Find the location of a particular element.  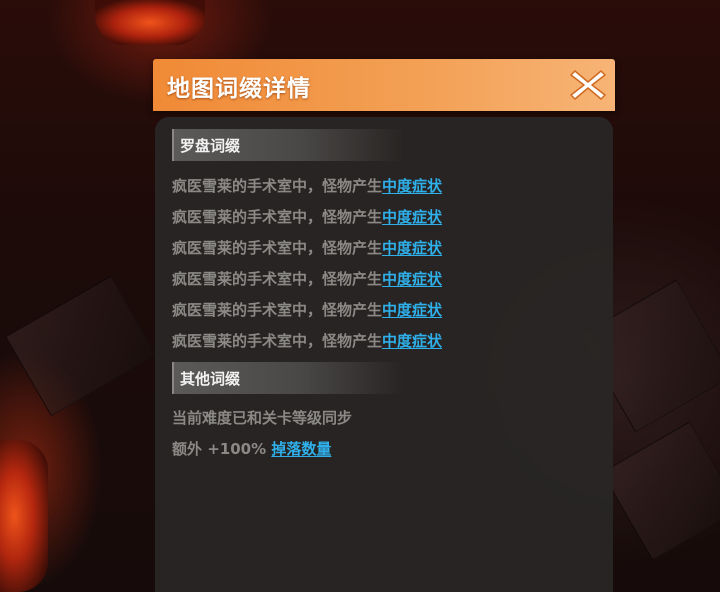

background-brazier-glow is located at coordinates (24, 516).